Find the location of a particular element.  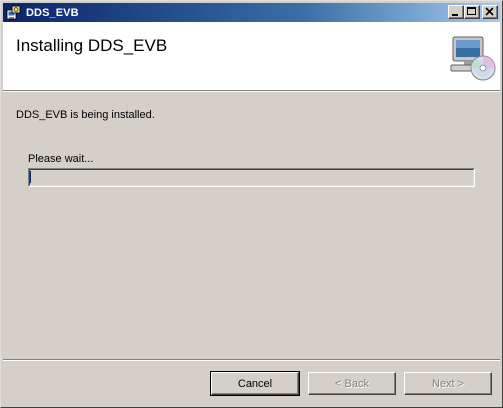

minimize-button is located at coordinates (456, 12).